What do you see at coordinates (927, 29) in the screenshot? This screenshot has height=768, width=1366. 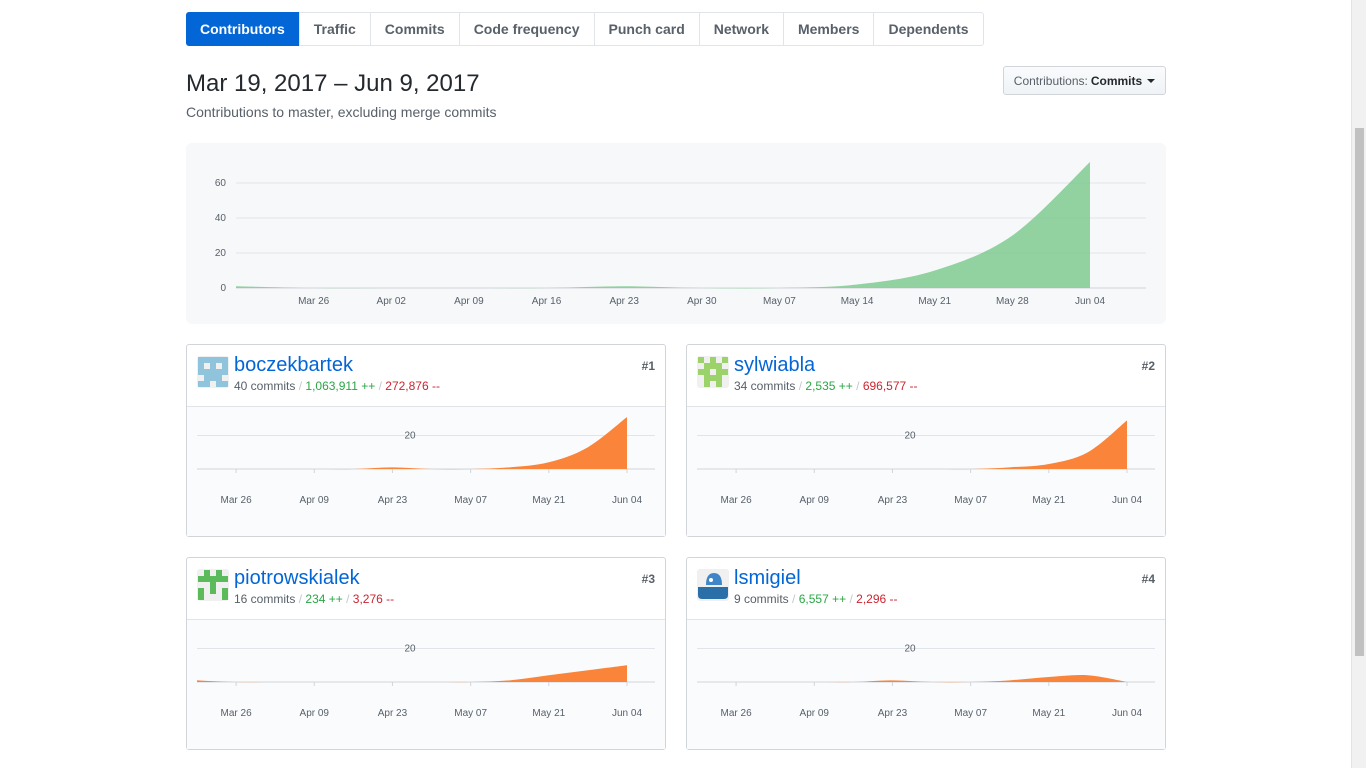 I see `tab-dependents: Dependents` at bounding box center [927, 29].